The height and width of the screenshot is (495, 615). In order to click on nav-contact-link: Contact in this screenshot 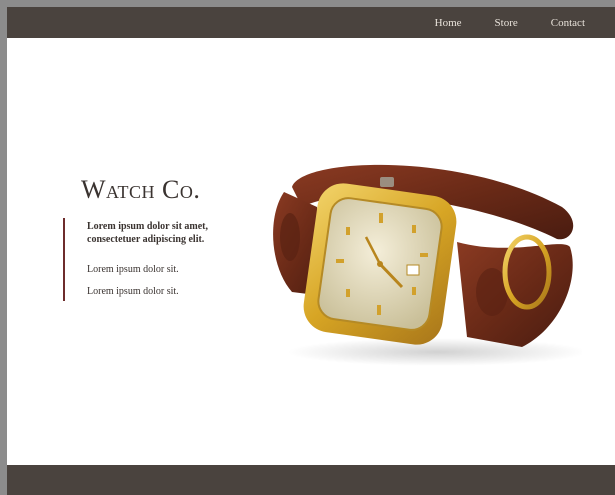, I will do `click(568, 23)`.